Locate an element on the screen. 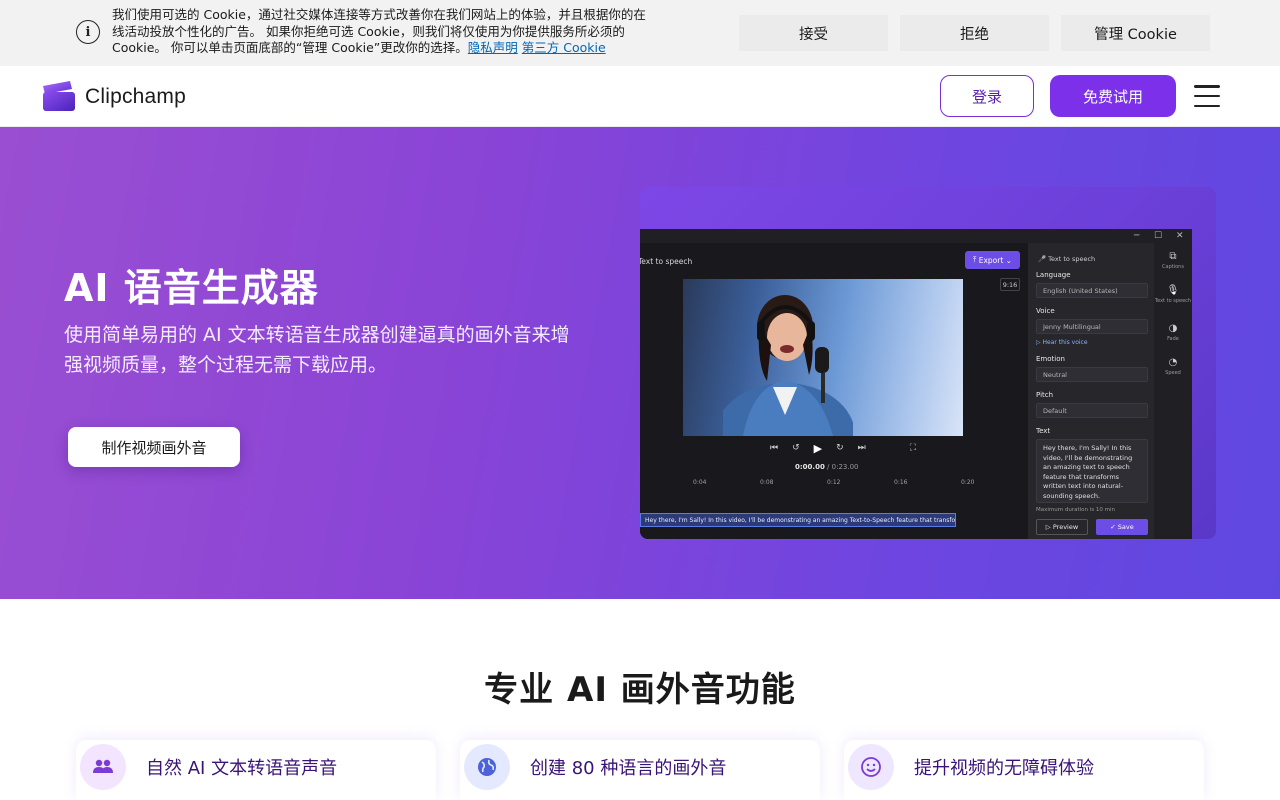 This screenshot has width=1280, height=800. make-voiceover-button: 制作视频画外音 is located at coordinates (154, 447).